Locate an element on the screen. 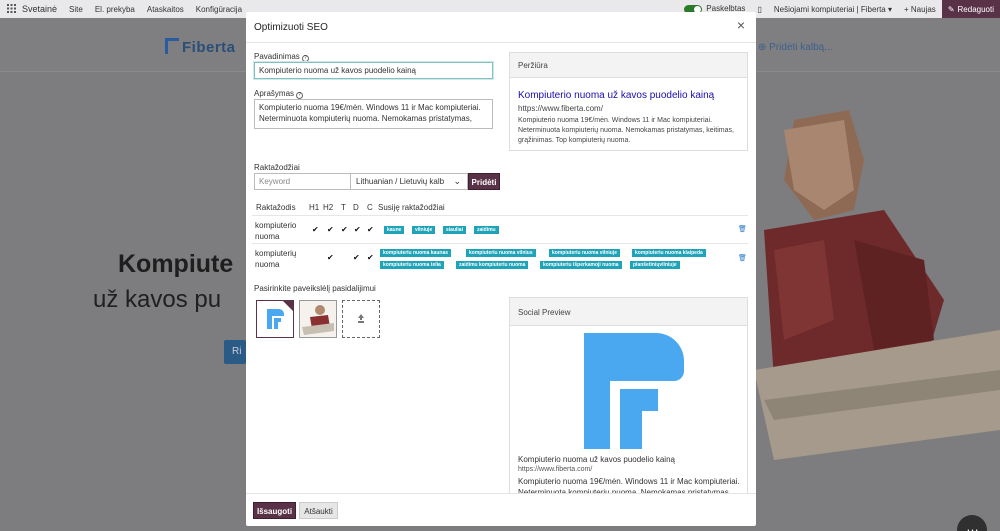  col-t: T is located at coordinates (343, 207).